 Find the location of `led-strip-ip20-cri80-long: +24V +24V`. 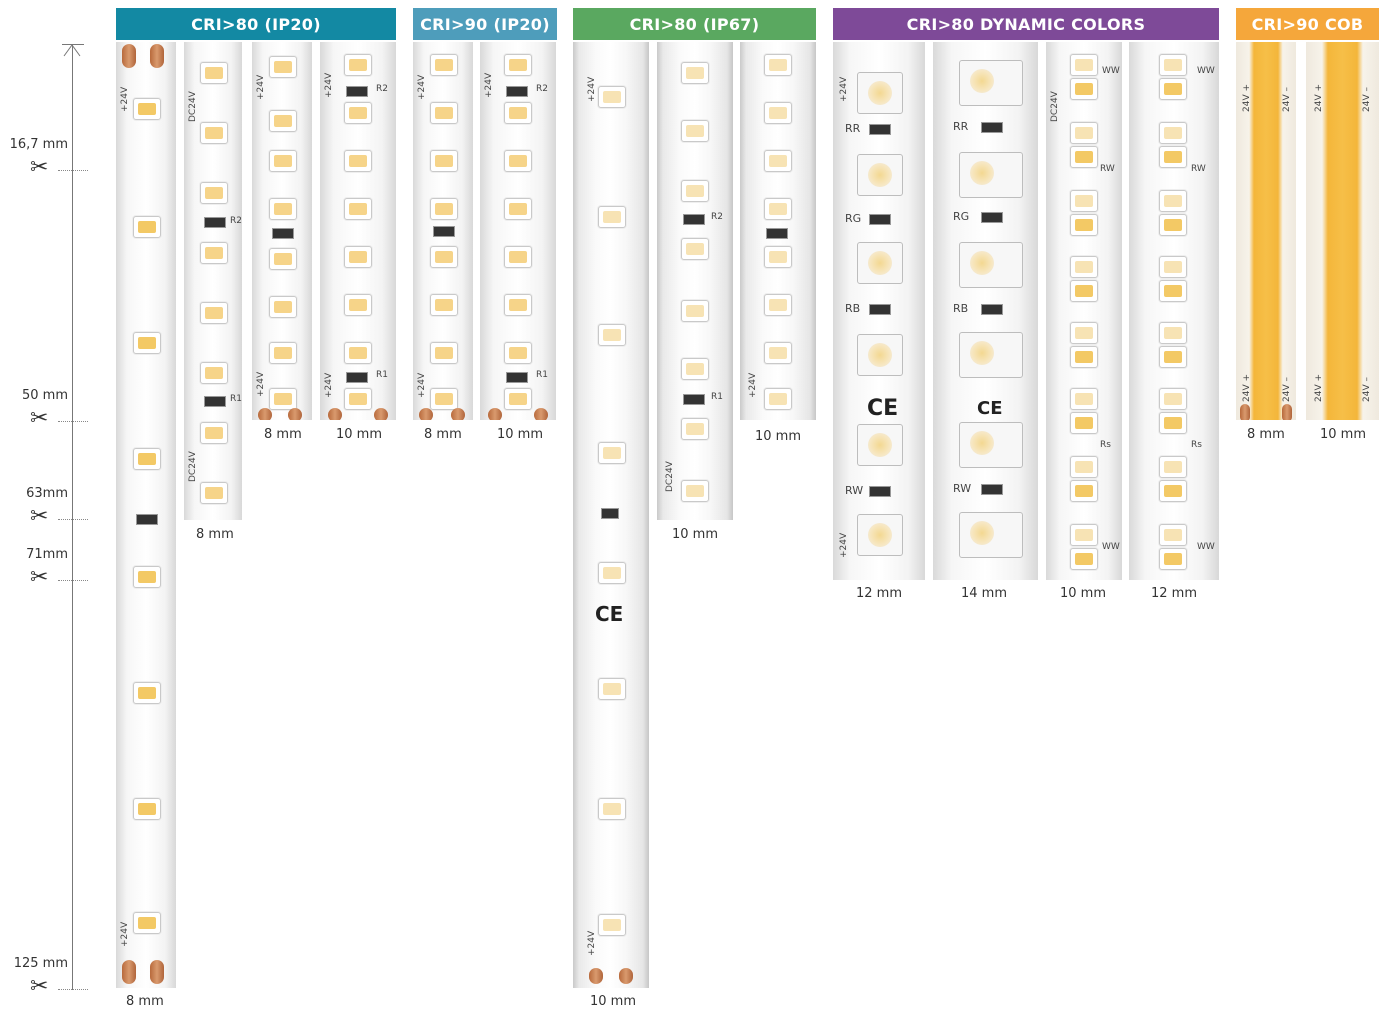

led-strip-ip20-cri80-long: +24V +24V is located at coordinates (146, 515).